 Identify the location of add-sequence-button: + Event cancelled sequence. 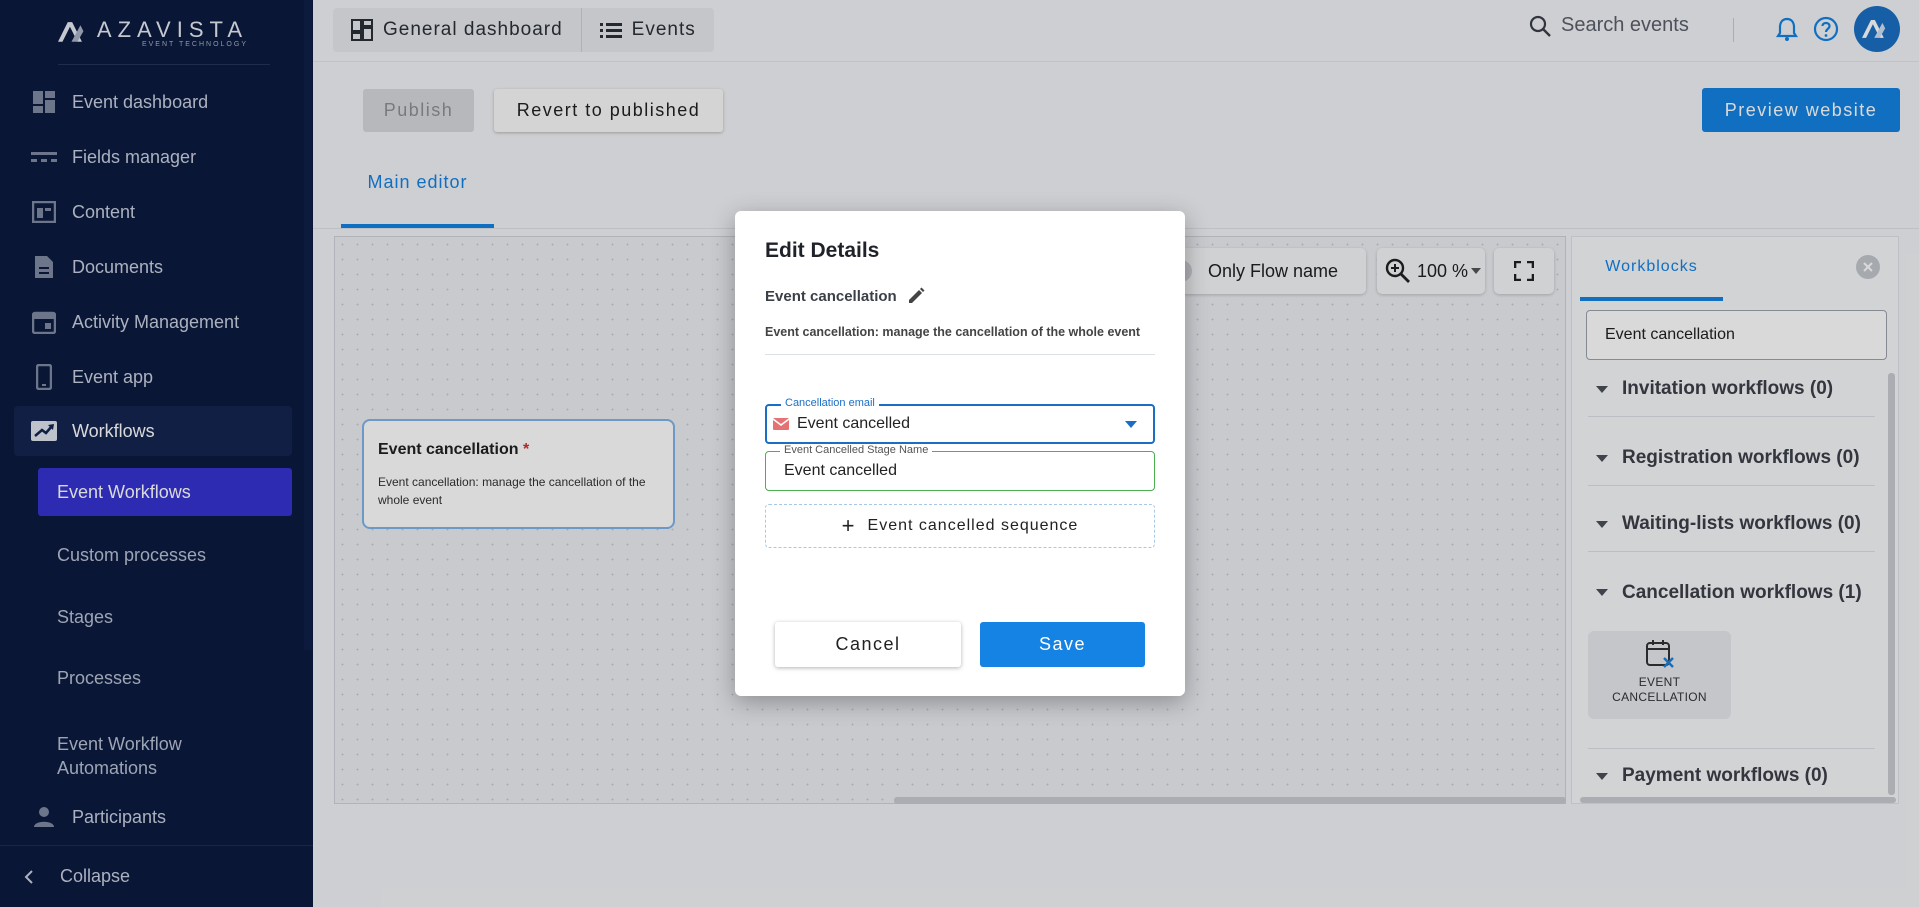
(960, 526).